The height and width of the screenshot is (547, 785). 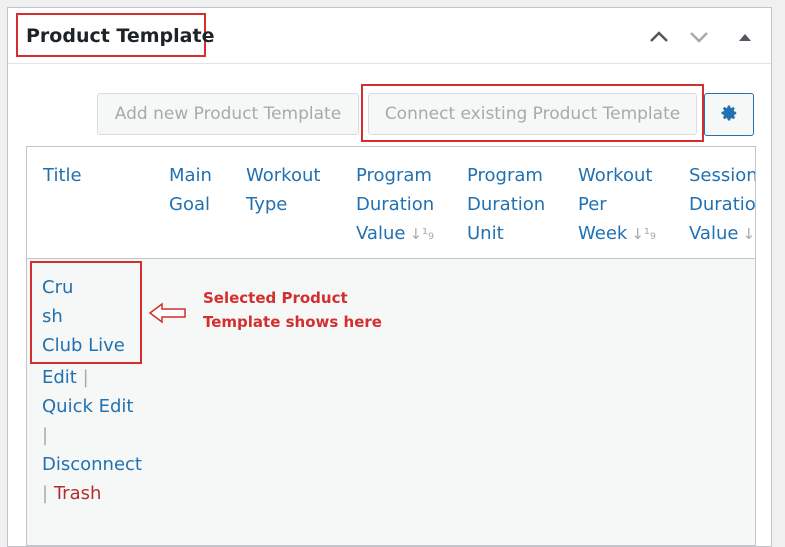 I want to click on trash-link: Trash, so click(x=78, y=493).